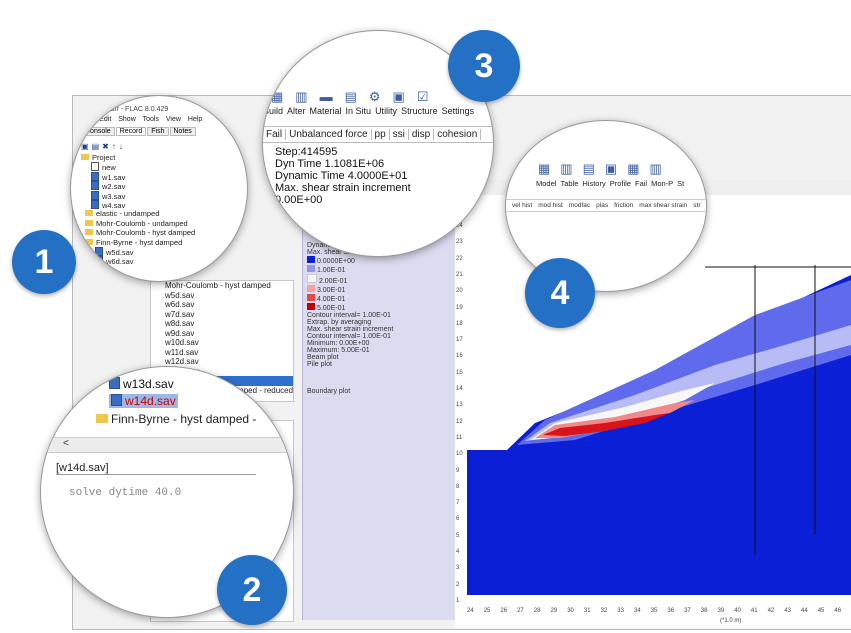 The height and width of the screenshot is (633, 851). Describe the element at coordinates (195, 119) in the screenshot. I see `menu-help: Help` at that location.